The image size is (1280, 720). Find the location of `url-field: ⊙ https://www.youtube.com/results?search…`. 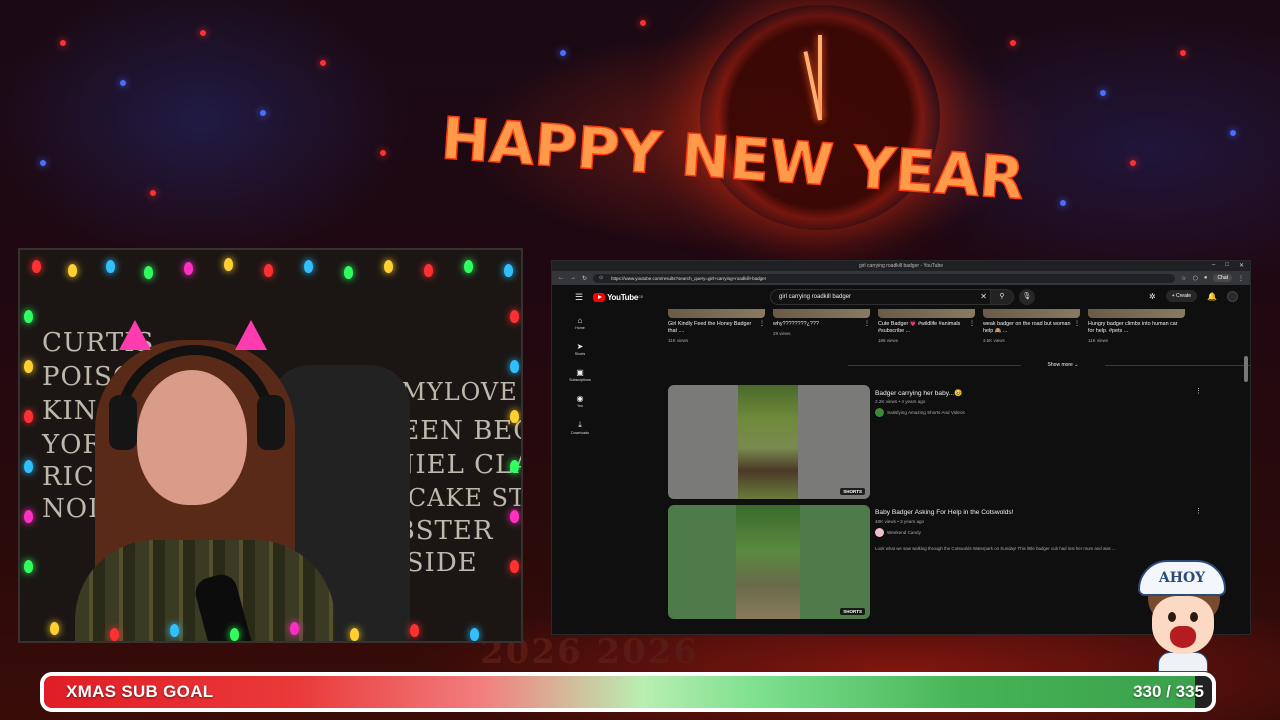

url-field: ⊙ https://www.youtube.com/results?search… is located at coordinates (884, 278).